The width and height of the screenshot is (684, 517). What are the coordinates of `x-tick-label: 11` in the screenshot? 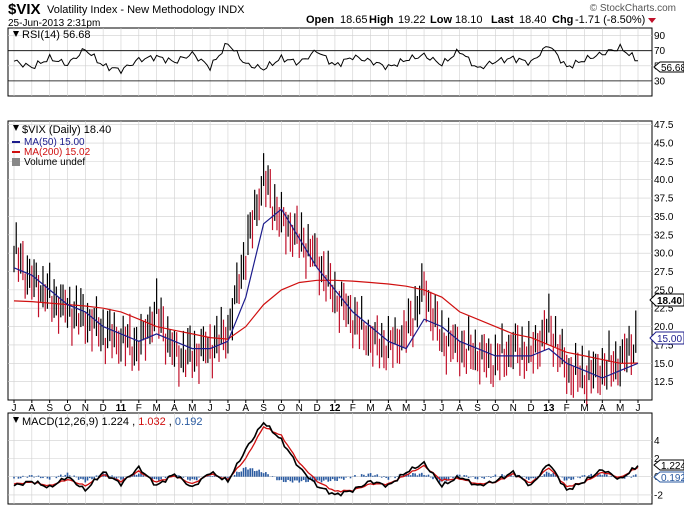 It's located at (121, 408).